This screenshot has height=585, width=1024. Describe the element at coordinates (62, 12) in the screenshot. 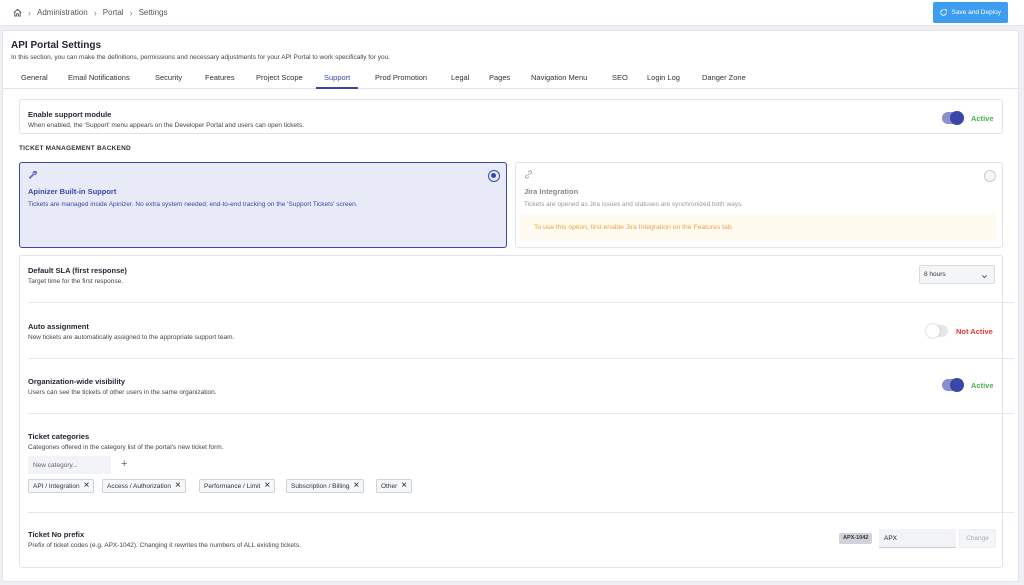

I see `breadcrumb-item-administration: Administration` at that location.